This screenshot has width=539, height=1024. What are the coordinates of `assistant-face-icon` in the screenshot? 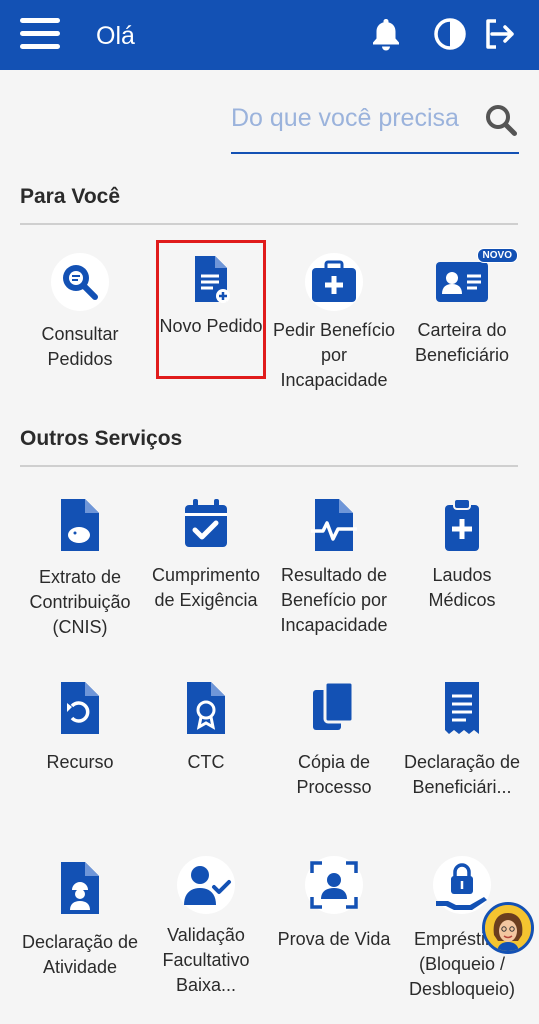 It's located at (508, 928).